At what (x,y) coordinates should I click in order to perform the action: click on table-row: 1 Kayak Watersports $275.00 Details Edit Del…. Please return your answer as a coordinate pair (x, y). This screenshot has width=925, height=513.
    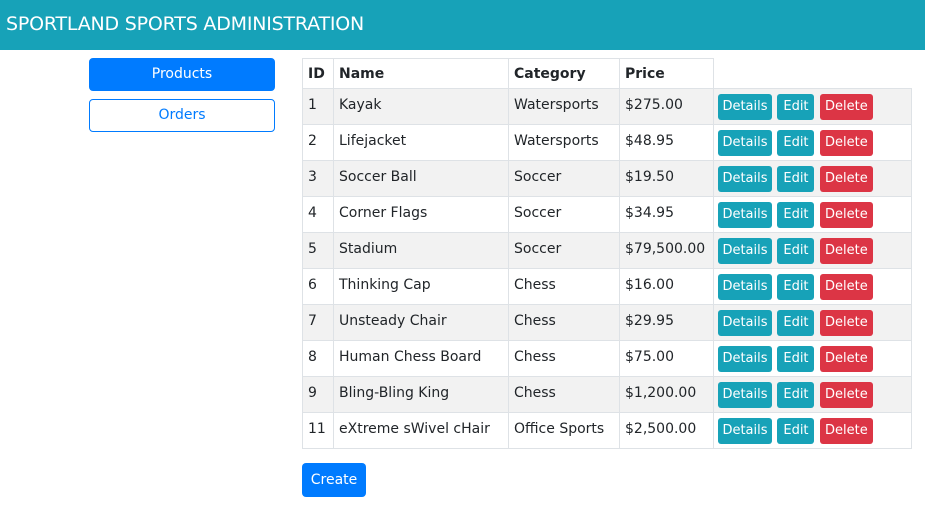
    Looking at the image, I should click on (607, 106).